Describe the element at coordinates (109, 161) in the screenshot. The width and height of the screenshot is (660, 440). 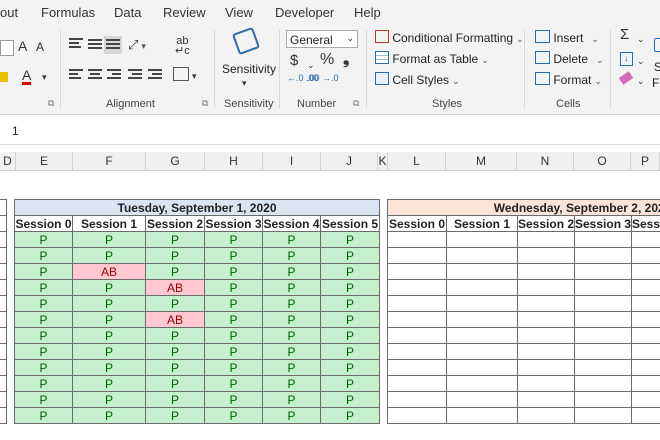
I see `column-header-F: F` at that location.